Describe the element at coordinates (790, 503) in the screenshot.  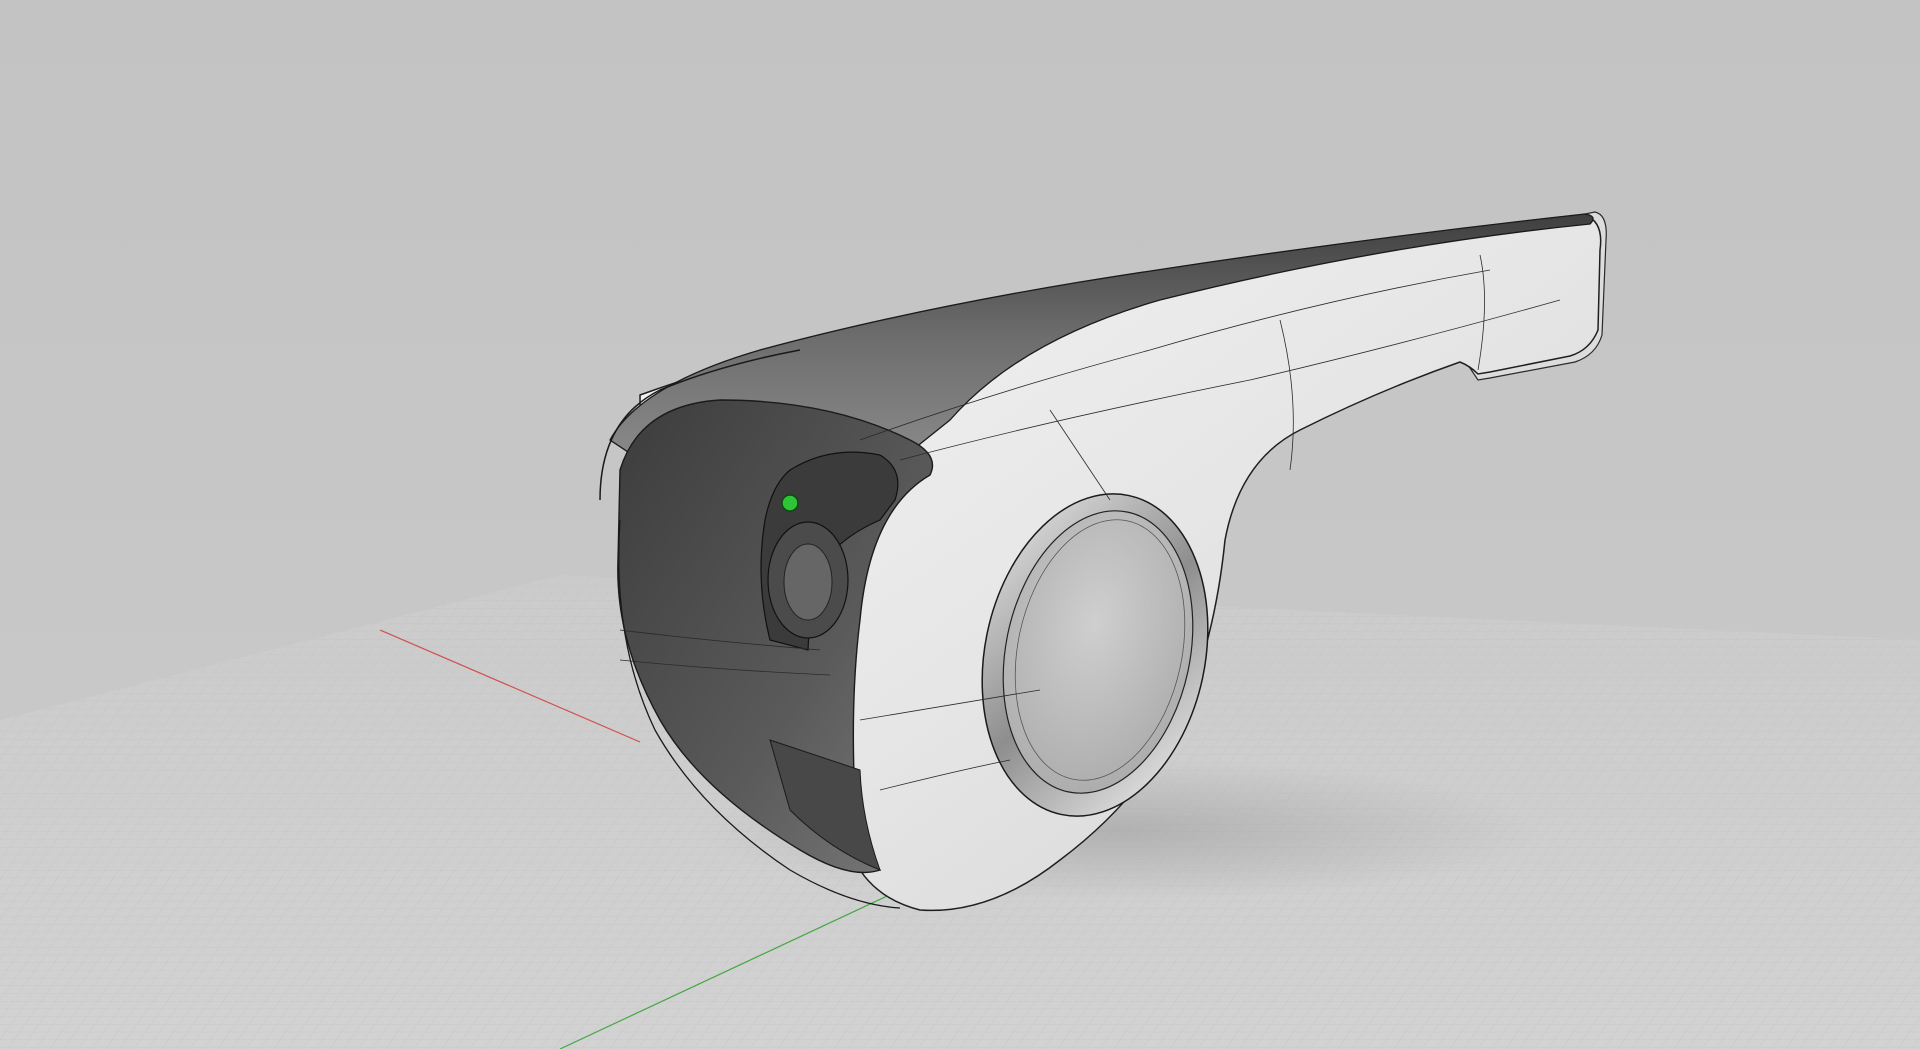
I see `indicator-light-icon` at that location.